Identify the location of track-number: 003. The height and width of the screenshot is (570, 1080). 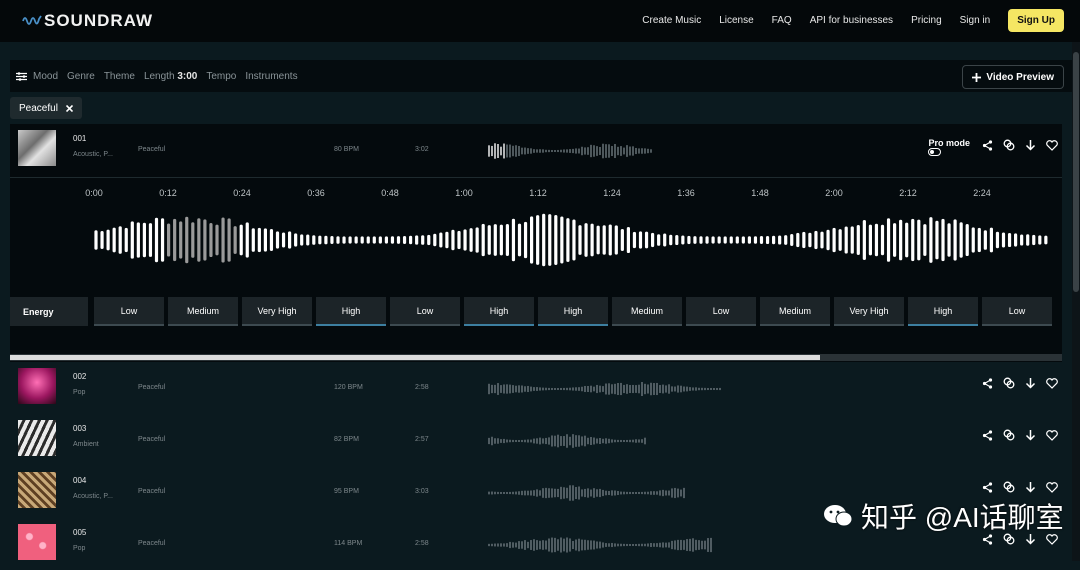
(80, 428).